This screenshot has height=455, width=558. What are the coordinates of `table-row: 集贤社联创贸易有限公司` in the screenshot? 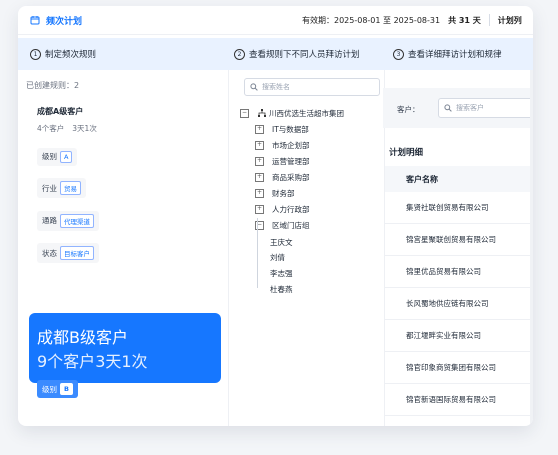 It's located at (459, 208).